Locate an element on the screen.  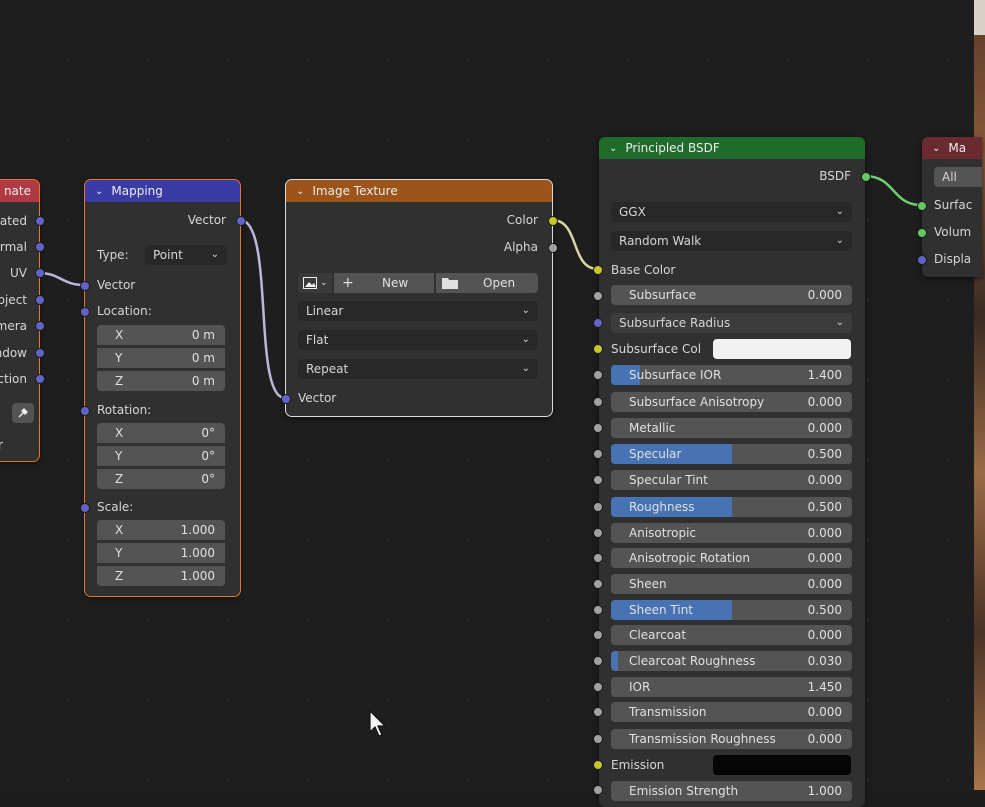
socket-camera is located at coordinates (40, 326).